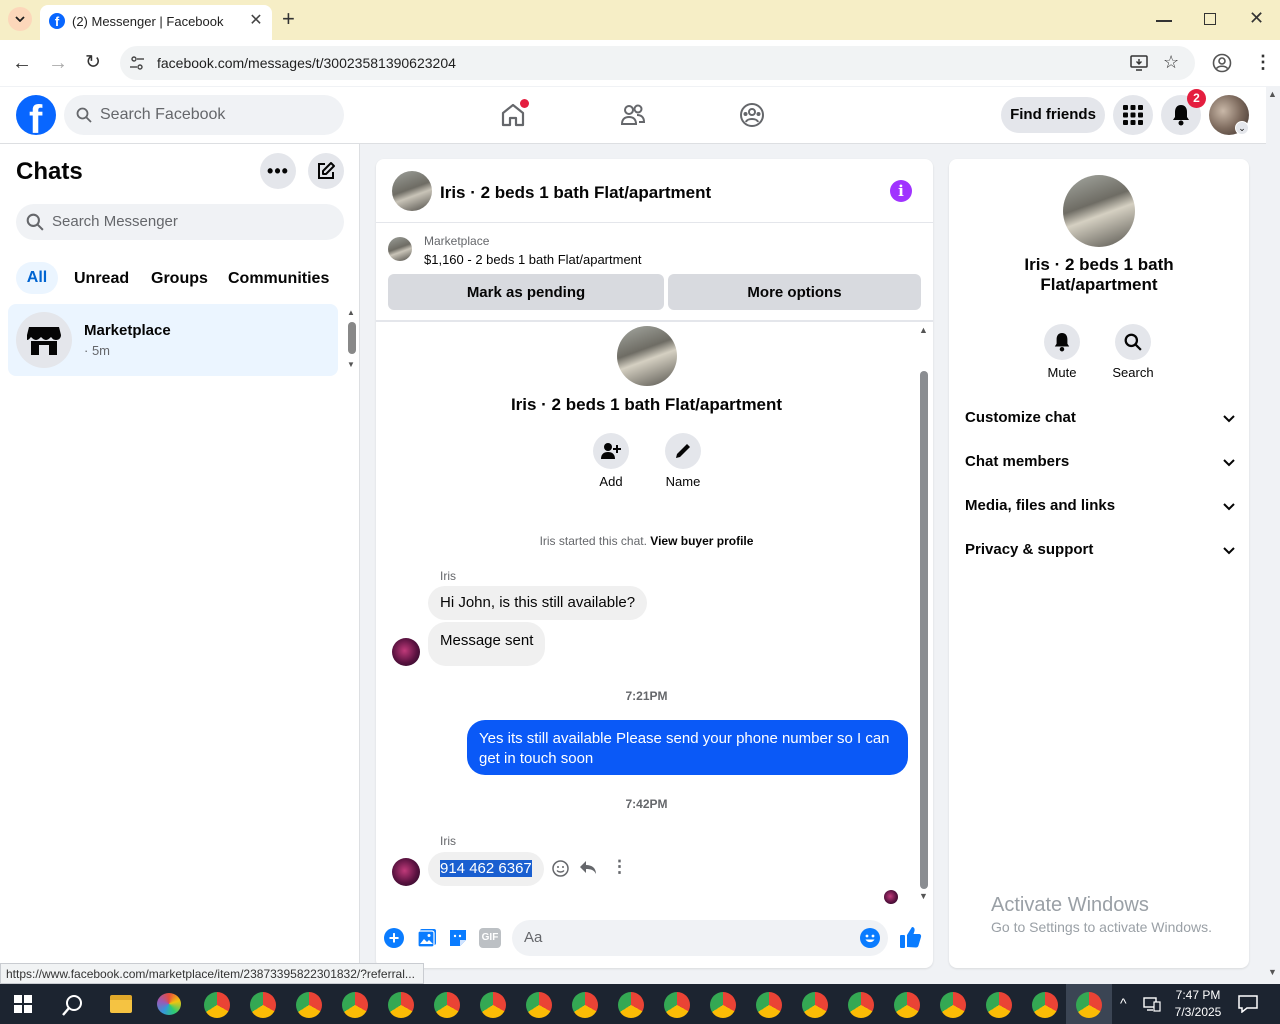 Image resolution: width=1280 pixels, height=1024 pixels. I want to click on edit-name-button, so click(683, 451).